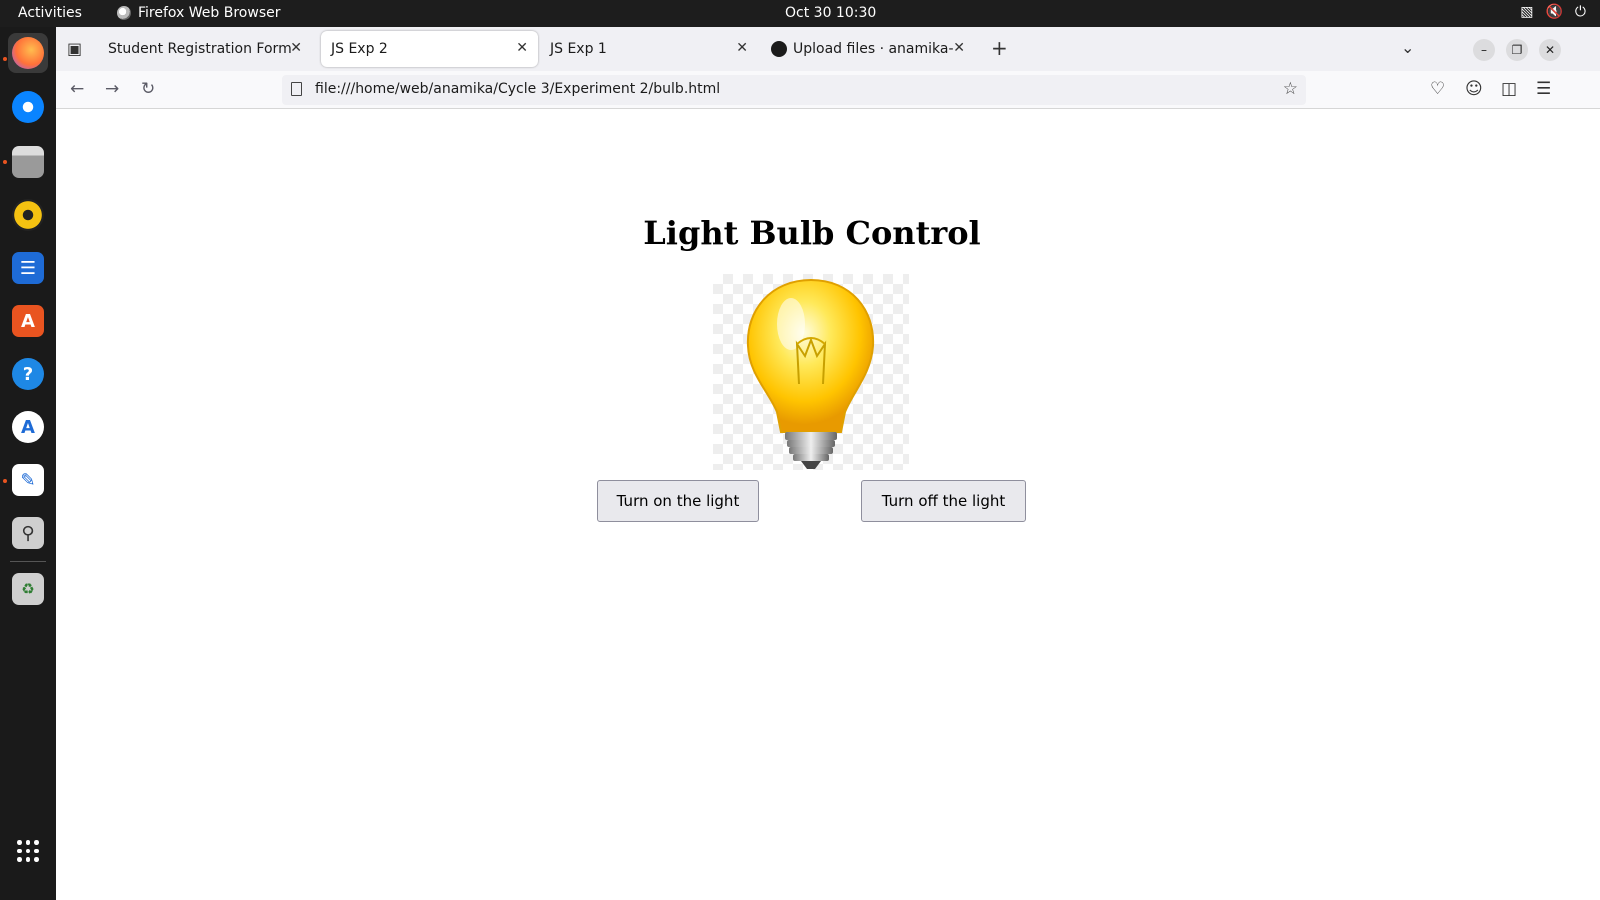 This screenshot has height=900, width=1600. I want to click on dock-thunderbird, so click(28, 107).